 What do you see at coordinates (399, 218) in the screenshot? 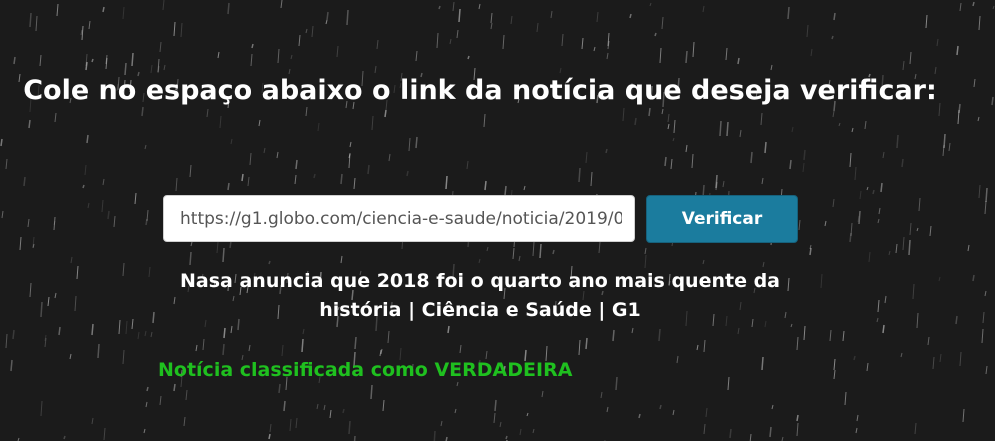
I see `news-url-input` at bounding box center [399, 218].